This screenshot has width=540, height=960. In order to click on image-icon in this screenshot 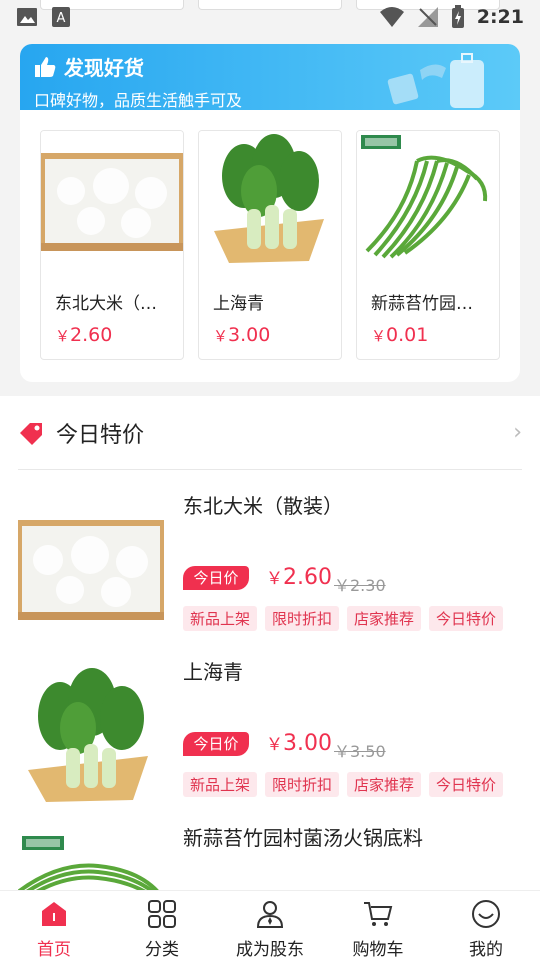, I will do `click(27, 17)`.